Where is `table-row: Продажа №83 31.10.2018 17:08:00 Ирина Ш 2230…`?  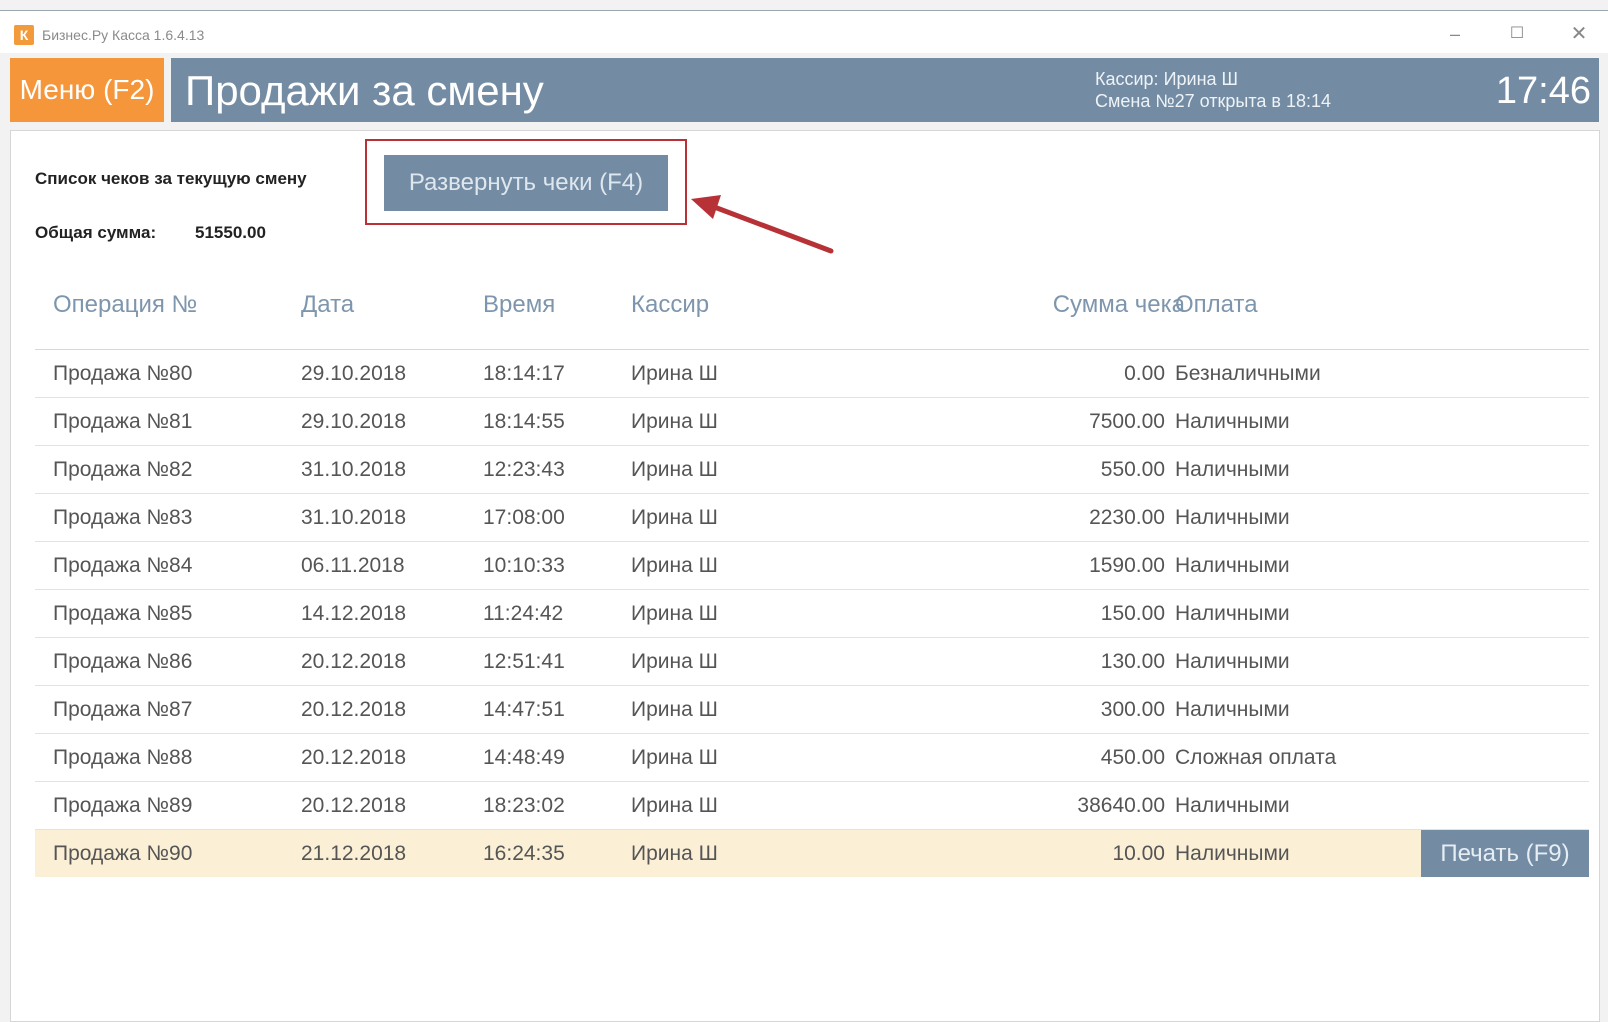 table-row: Продажа №83 31.10.2018 17:08:00 Ирина Ш 2230… is located at coordinates (812, 518).